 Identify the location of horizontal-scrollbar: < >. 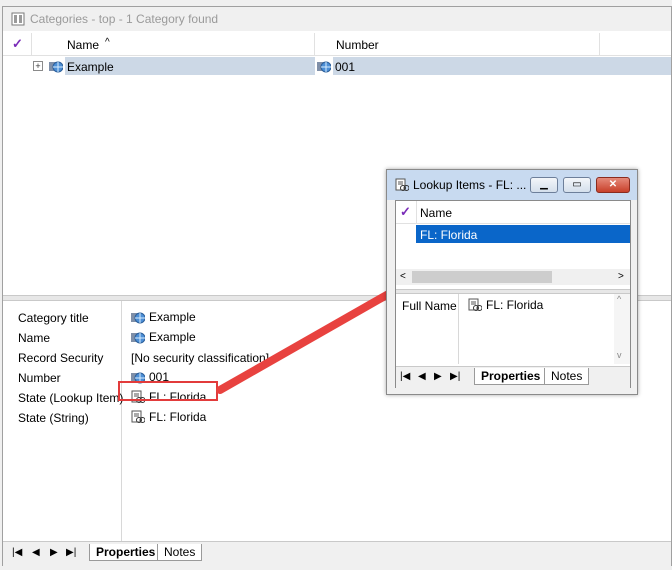
(513, 277).